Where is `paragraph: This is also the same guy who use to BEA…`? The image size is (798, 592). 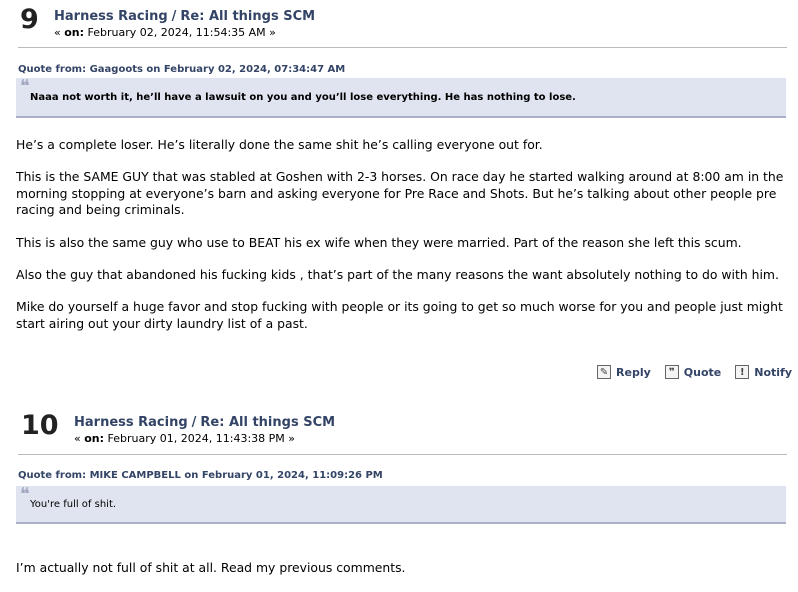 paragraph: This is also the same guy who use to BEA… is located at coordinates (379, 242).